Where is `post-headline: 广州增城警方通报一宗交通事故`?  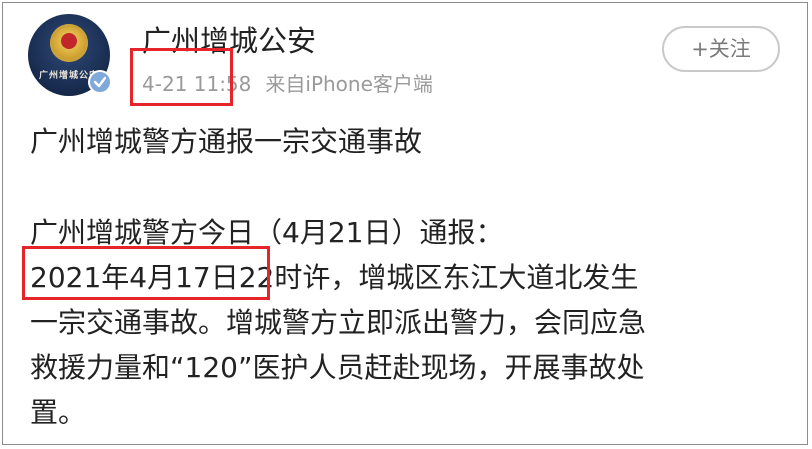 post-headline: 广州增城警方通报一宗交通事故 is located at coordinates (226, 141).